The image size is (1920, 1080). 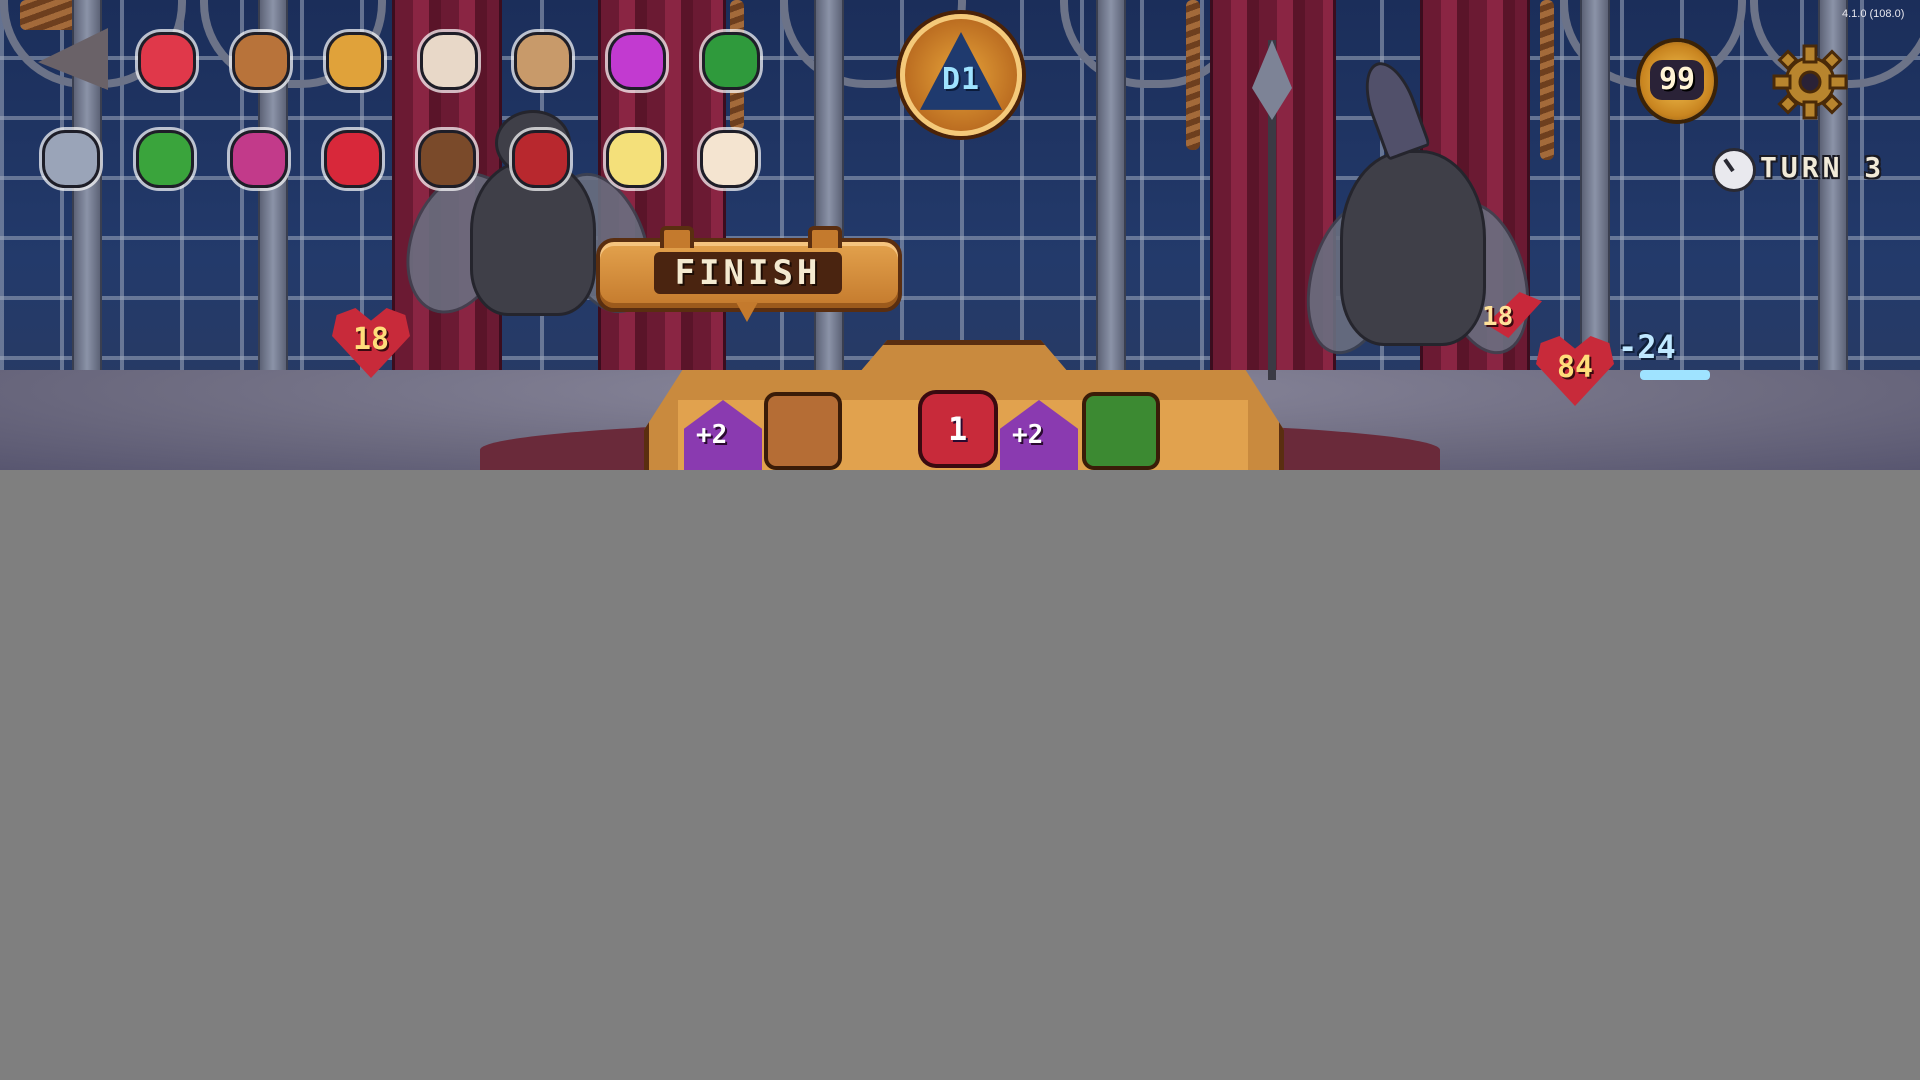 I want to click on open-book-item, so click(x=543, y=61).